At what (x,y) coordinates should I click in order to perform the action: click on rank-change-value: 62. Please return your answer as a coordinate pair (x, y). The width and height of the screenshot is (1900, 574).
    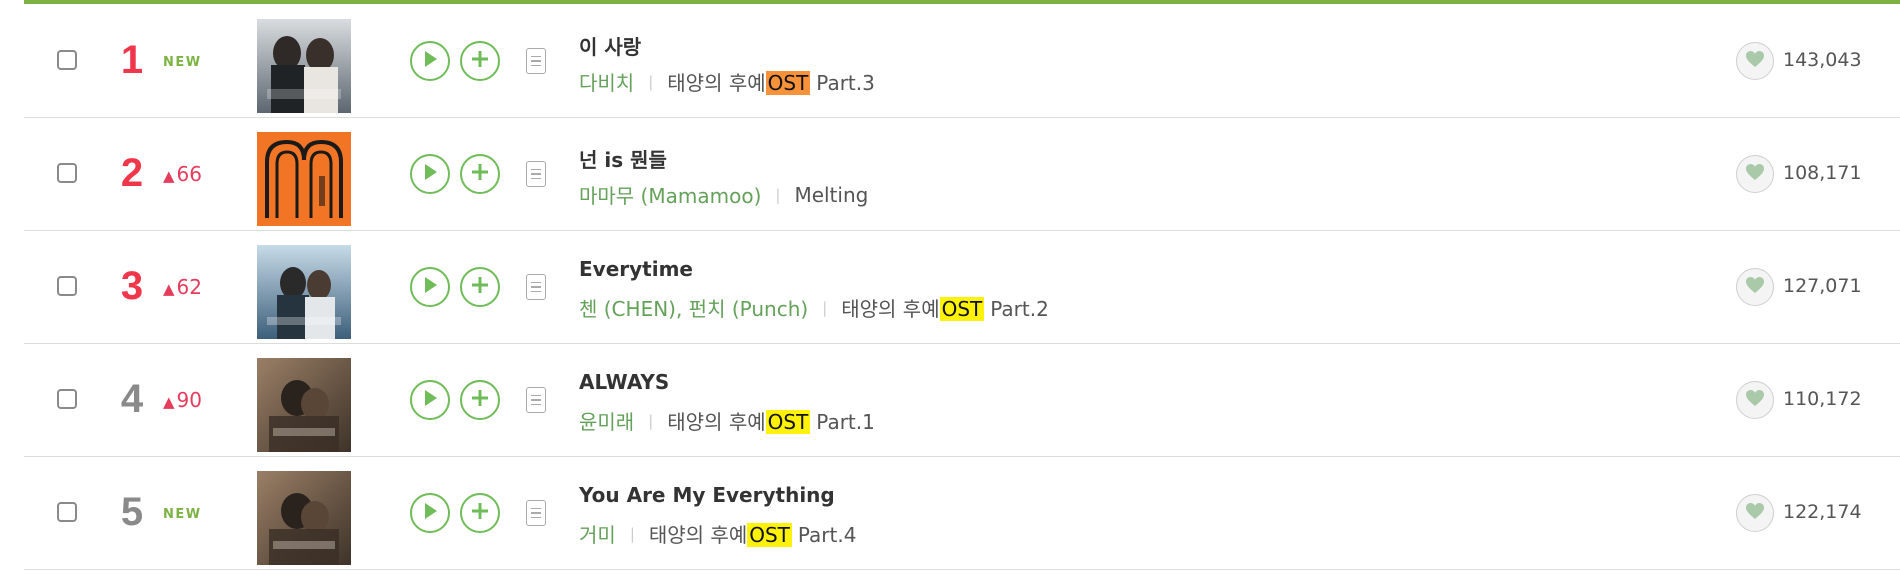
    Looking at the image, I should click on (189, 287).